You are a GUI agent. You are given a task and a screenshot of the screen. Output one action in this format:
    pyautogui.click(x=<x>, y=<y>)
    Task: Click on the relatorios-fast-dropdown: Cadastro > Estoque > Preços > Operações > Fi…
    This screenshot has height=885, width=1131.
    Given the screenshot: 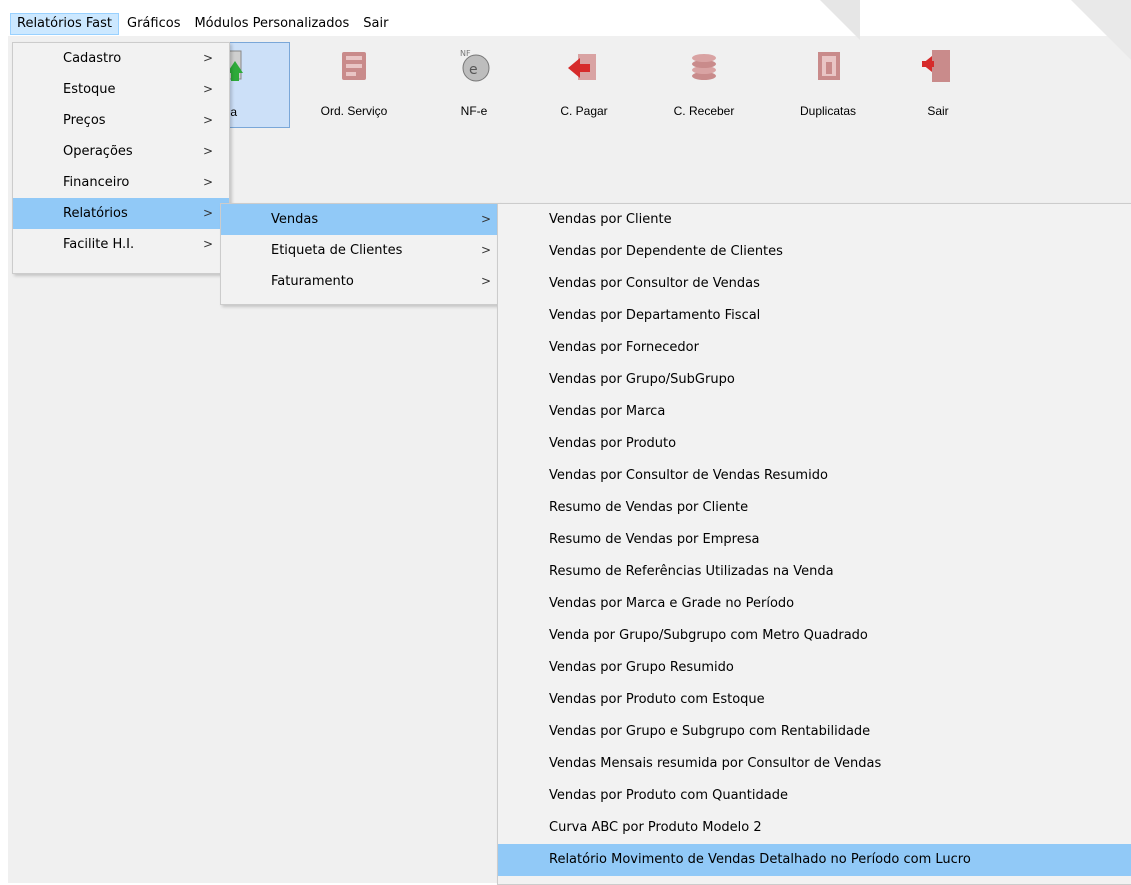 What is the action you would take?
    pyautogui.click(x=121, y=158)
    